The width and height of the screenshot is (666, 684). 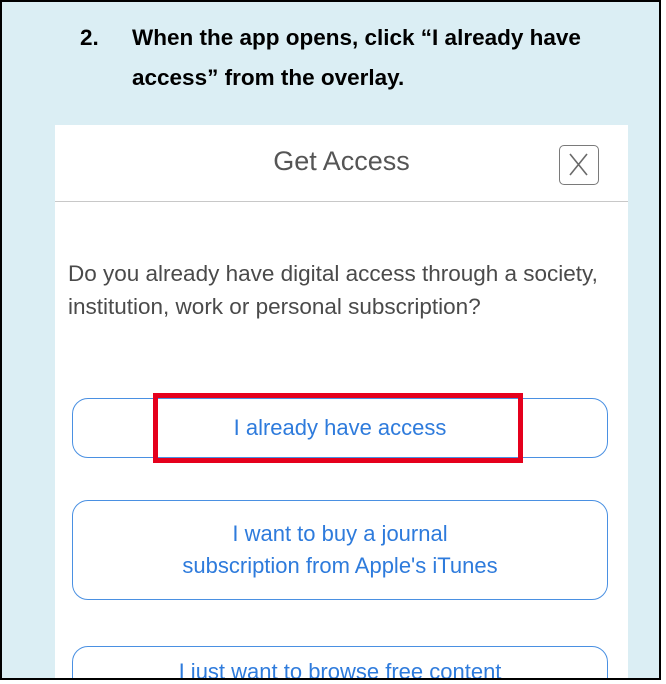 I want to click on dialog-header: Get Access, so click(x=341, y=163).